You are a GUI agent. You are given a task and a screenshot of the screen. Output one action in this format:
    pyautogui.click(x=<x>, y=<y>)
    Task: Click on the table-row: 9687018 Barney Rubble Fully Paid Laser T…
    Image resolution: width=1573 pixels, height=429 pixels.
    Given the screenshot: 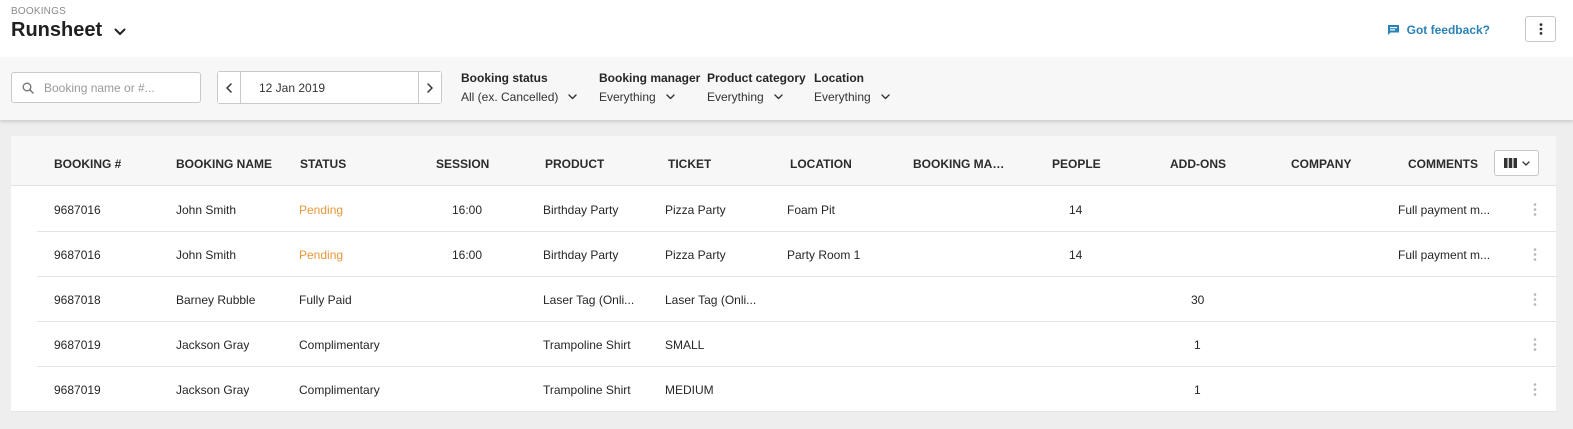 What is the action you would take?
    pyautogui.click(x=783, y=299)
    